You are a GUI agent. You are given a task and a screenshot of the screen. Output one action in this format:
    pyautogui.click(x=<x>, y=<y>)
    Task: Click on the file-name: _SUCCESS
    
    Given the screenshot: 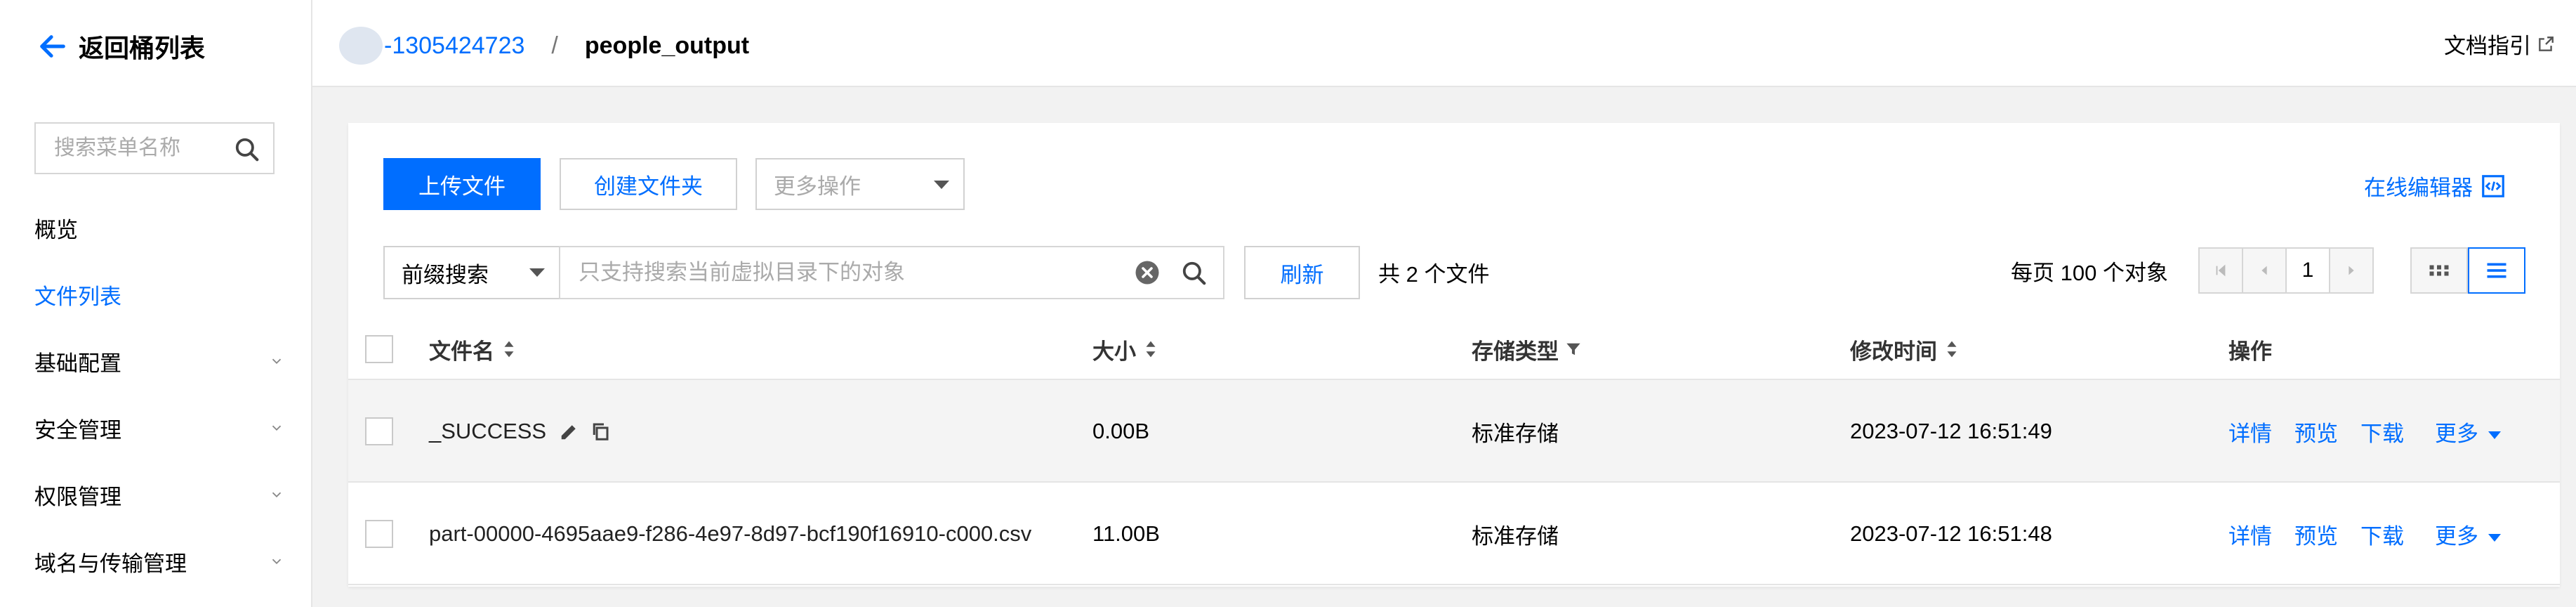 What is the action you would take?
    pyautogui.click(x=487, y=432)
    